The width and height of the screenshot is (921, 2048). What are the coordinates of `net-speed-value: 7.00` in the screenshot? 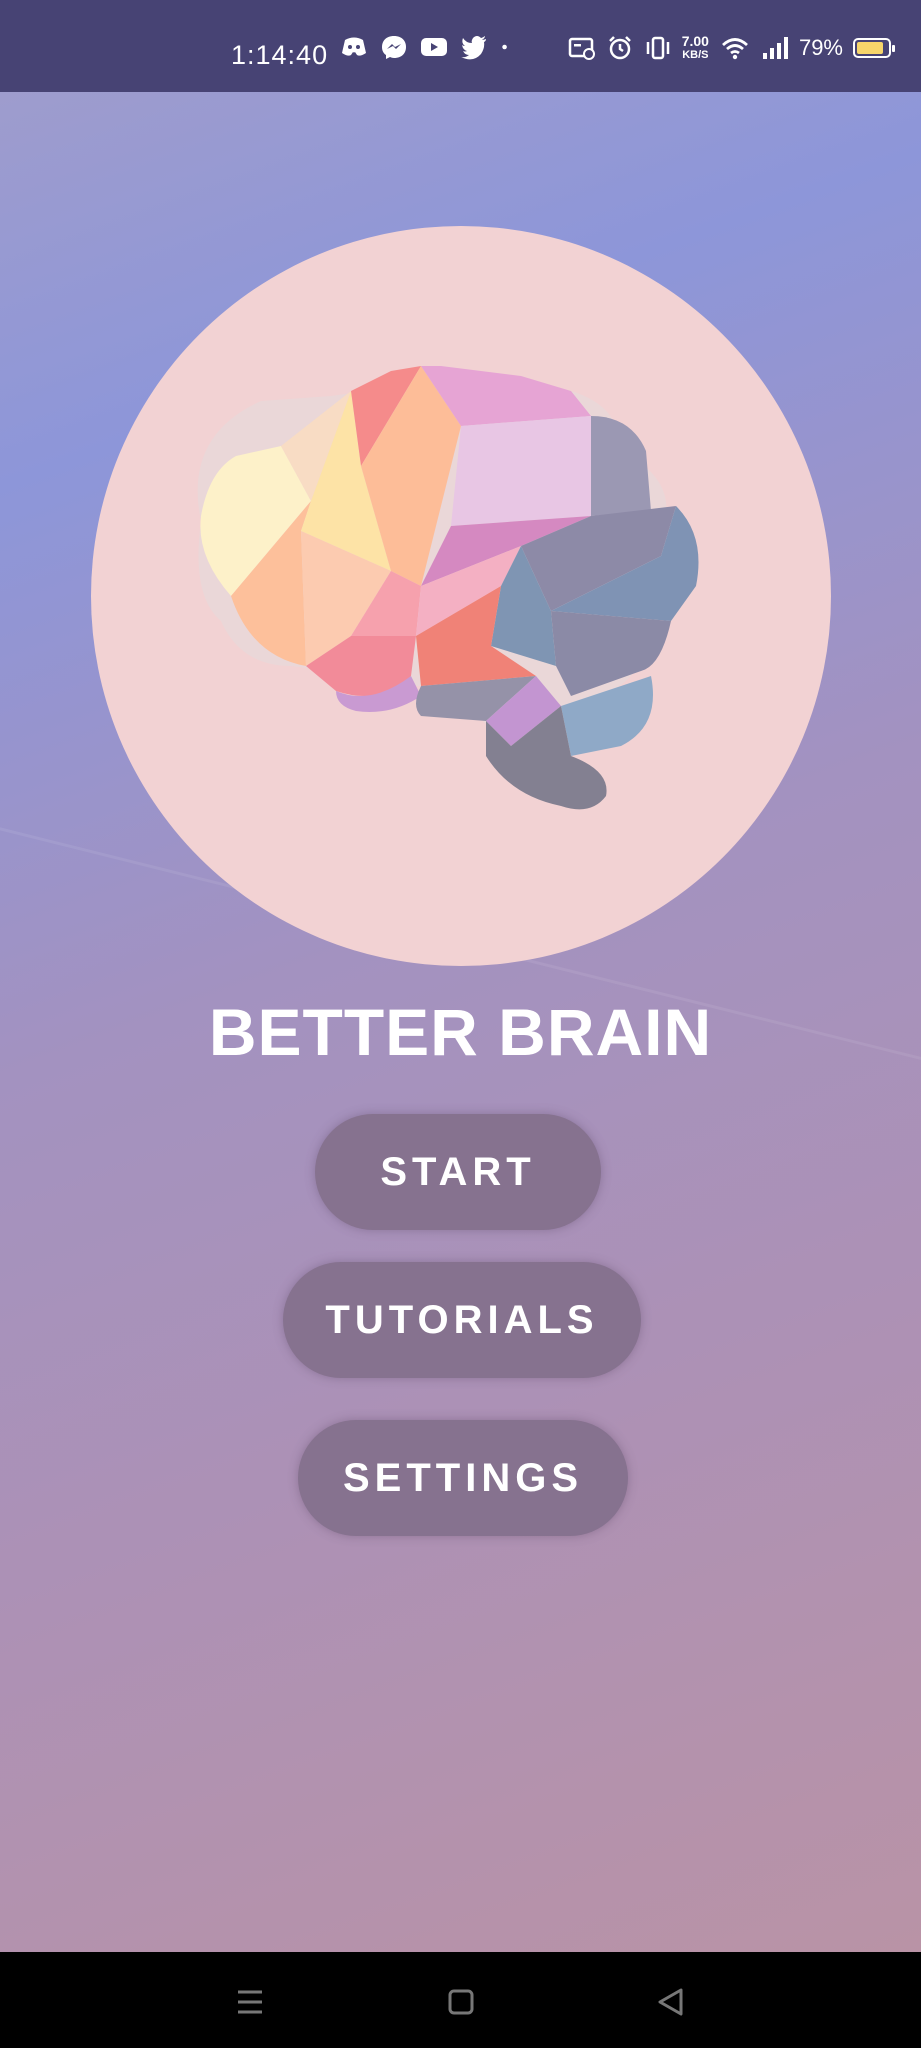 It's located at (695, 41).